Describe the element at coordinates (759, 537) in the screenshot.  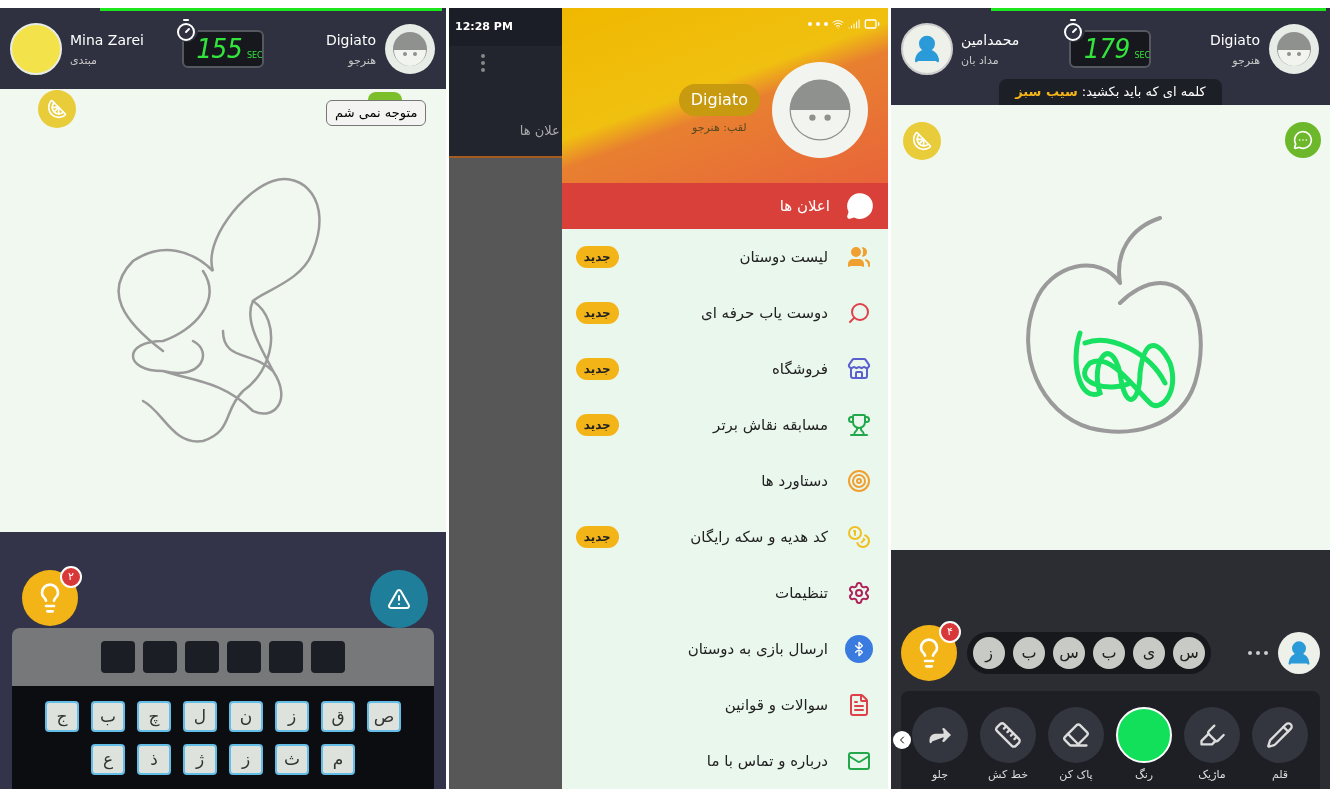
I see `menu-label: کد هدیه و سکه رایگان` at that location.